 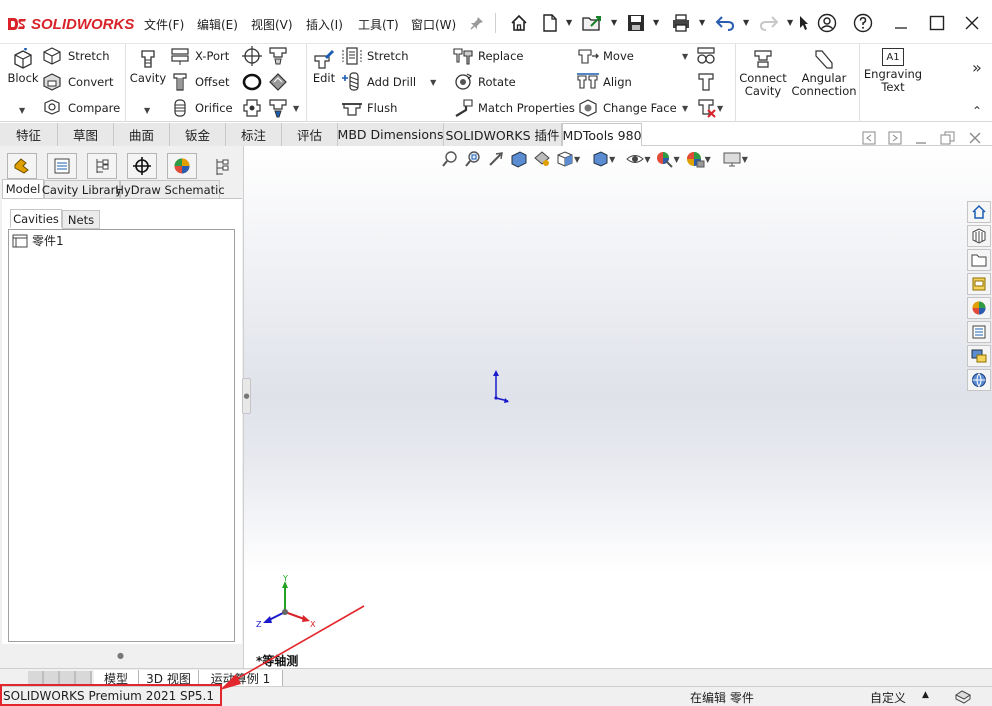 What do you see at coordinates (450, 159) in the screenshot?
I see `zoom-to-fit-icon` at bounding box center [450, 159].